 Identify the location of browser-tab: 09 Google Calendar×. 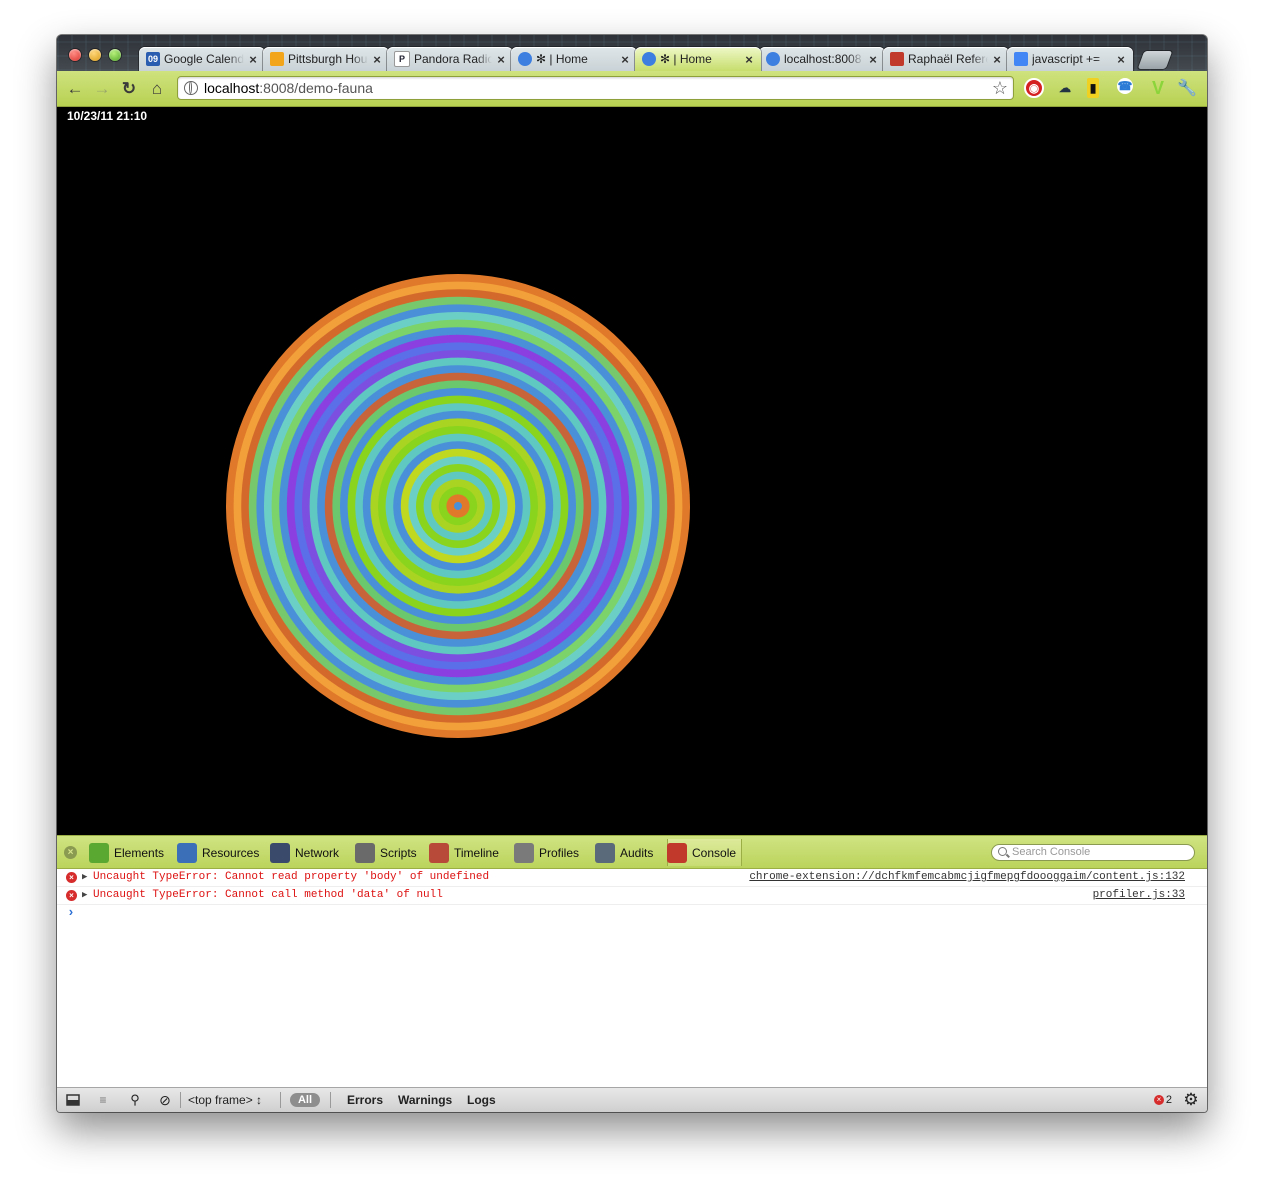
(202, 59).